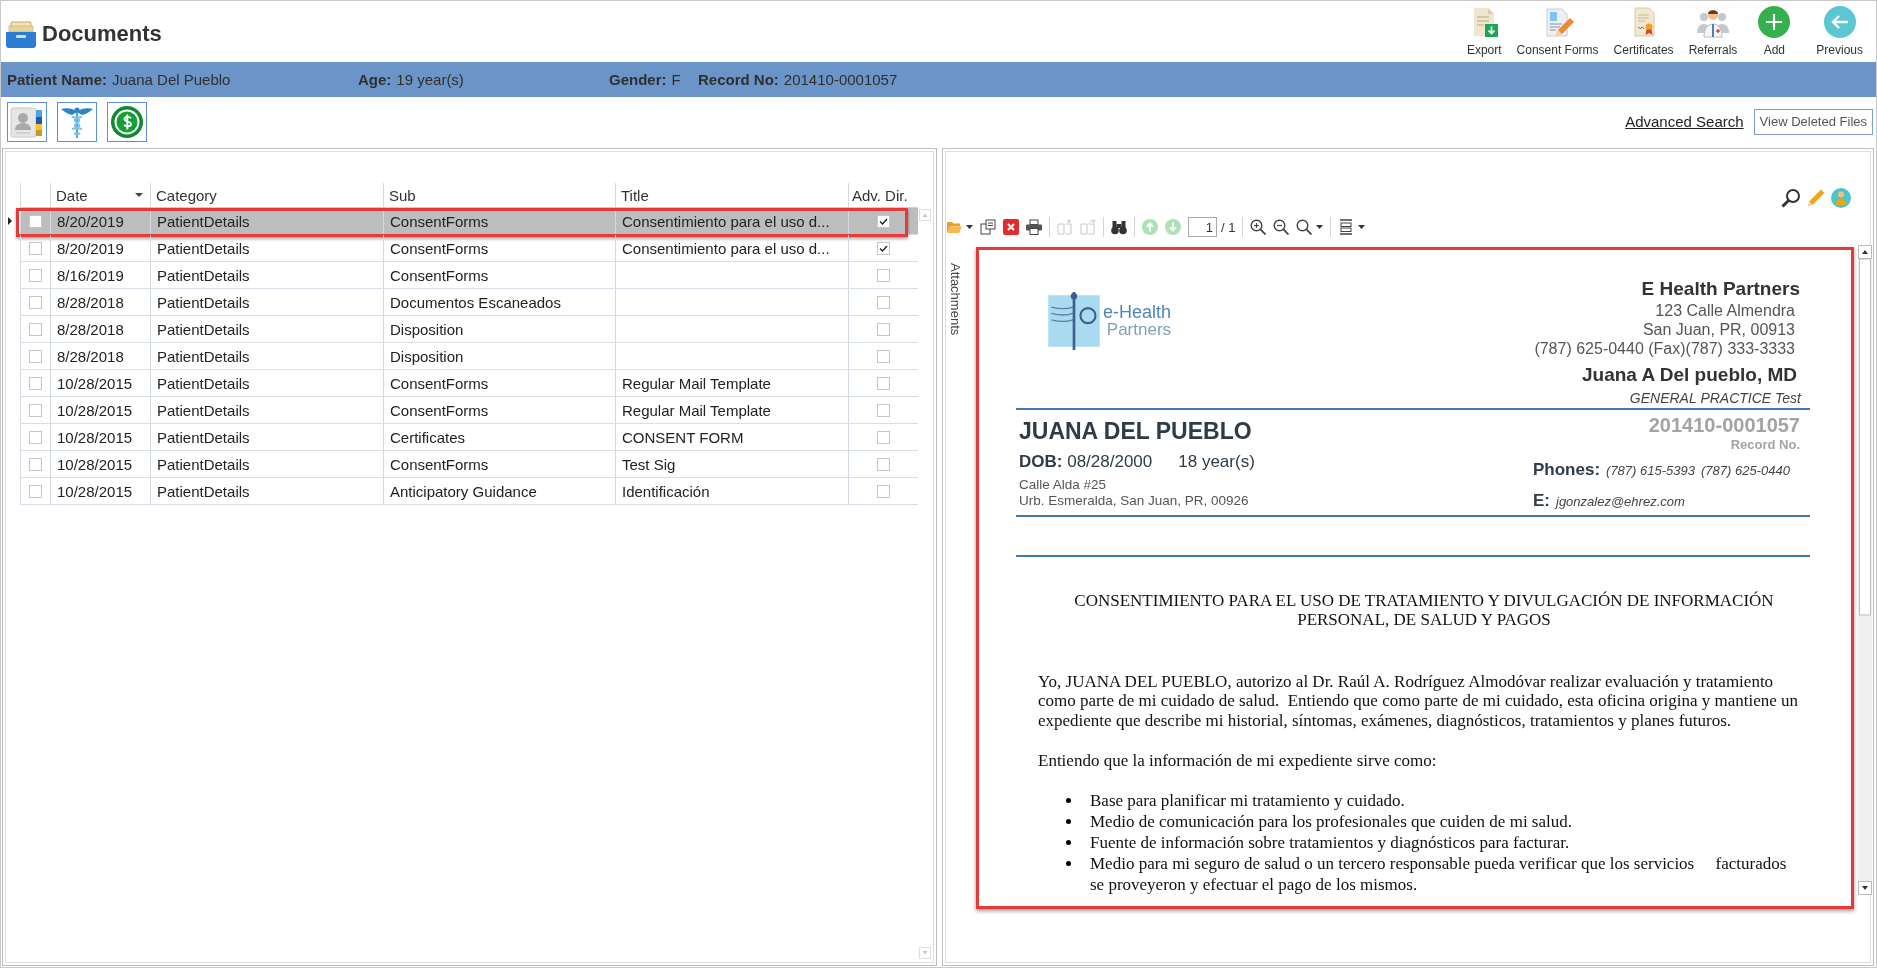  What do you see at coordinates (1281, 227) in the screenshot?
I see `zoom-out-icon` at bounding box center [1281, 227].